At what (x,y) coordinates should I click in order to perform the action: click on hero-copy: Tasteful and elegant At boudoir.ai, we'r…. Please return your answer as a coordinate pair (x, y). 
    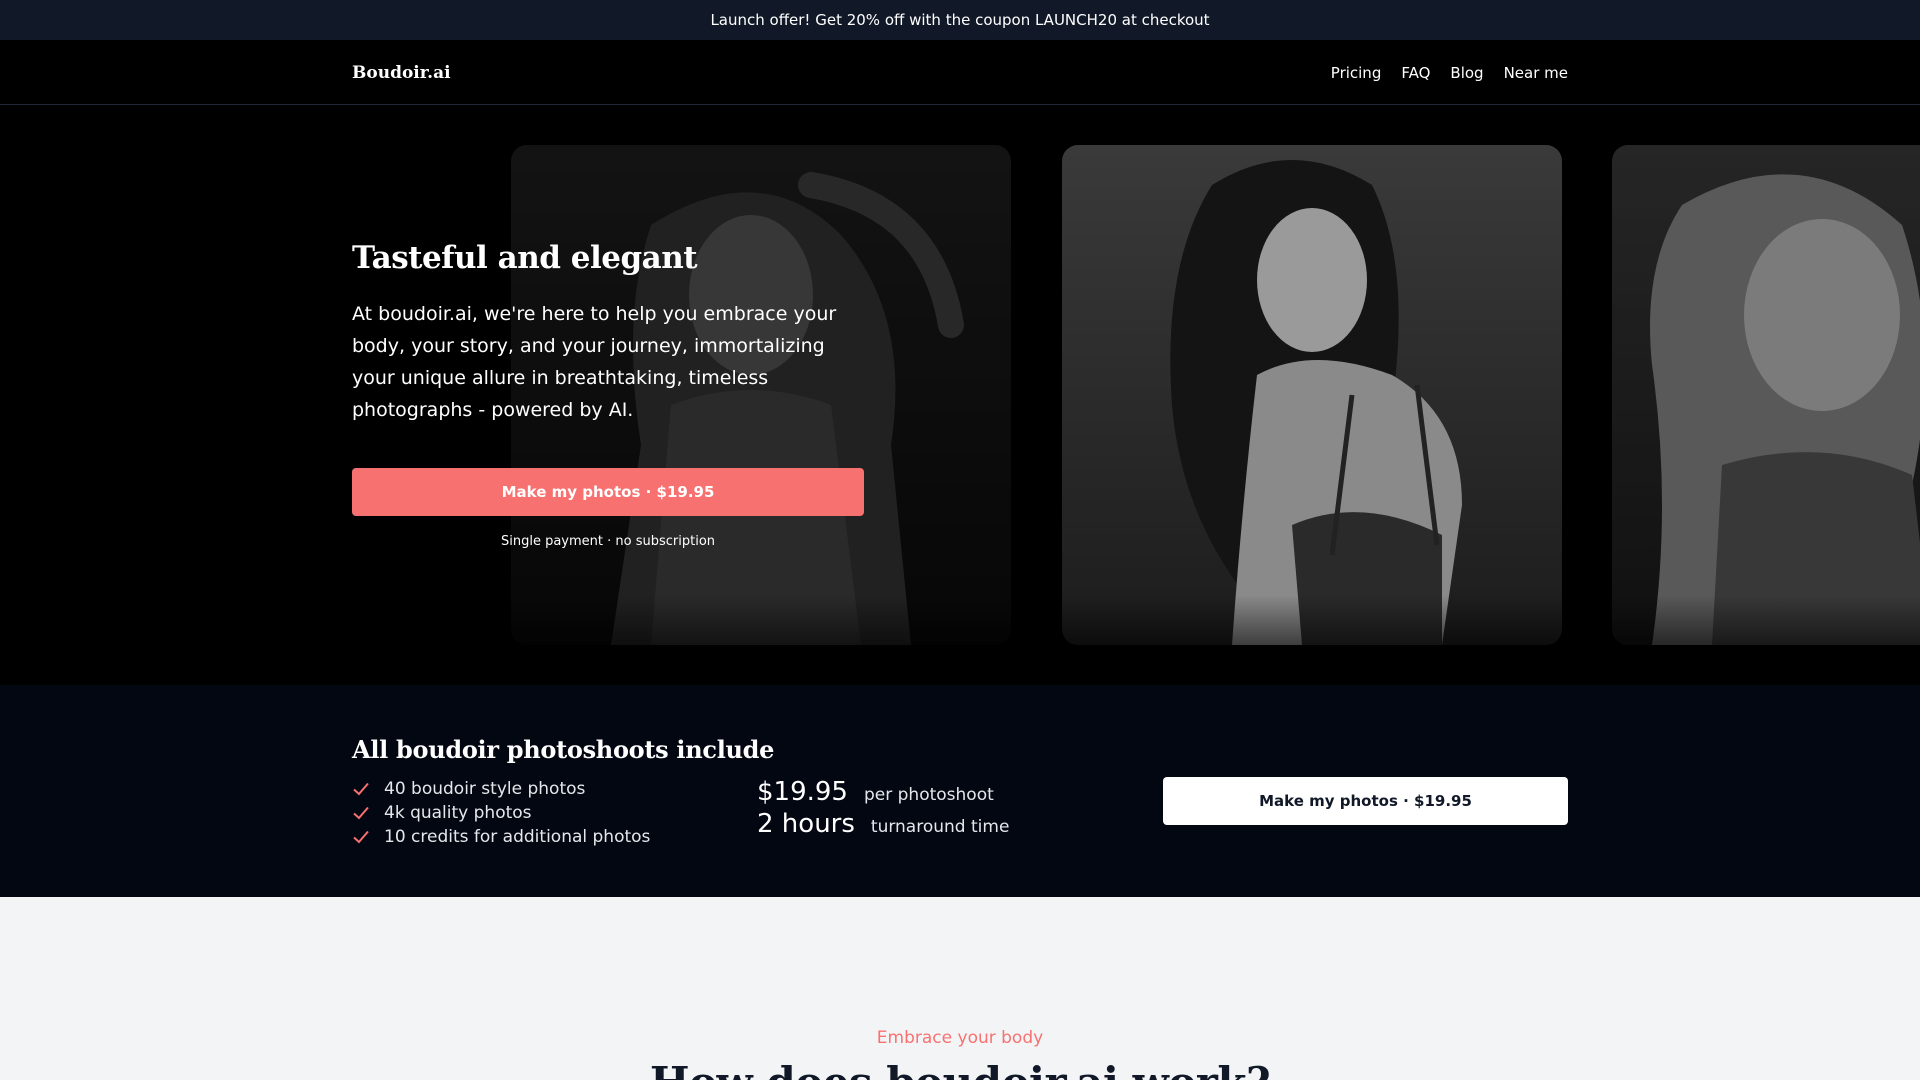
    Looking at the image, I should click on (608, 394).